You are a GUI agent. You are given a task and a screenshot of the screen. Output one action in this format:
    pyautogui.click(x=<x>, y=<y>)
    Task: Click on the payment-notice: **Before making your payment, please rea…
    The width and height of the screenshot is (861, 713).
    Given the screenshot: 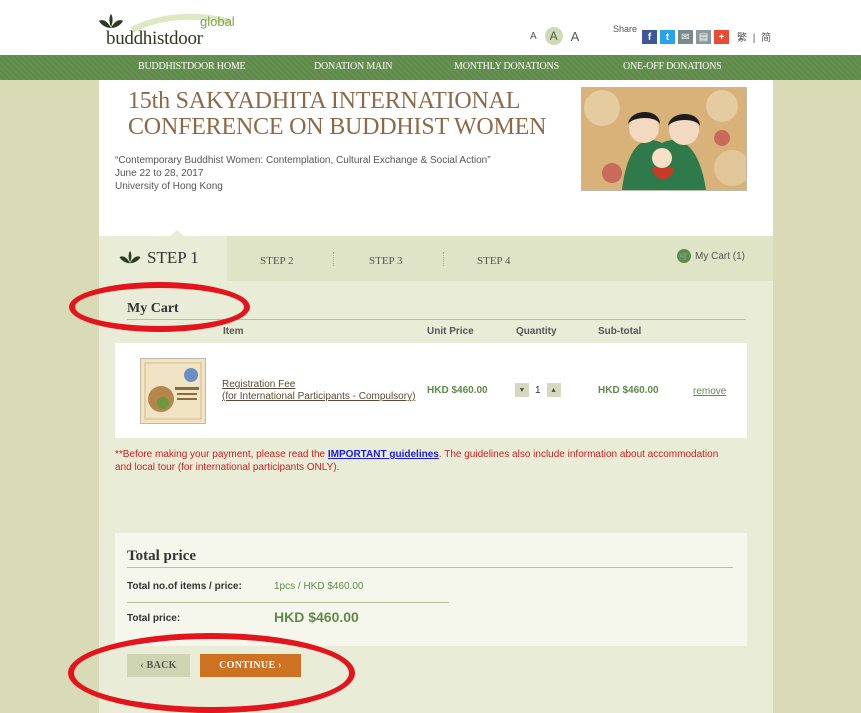 What is the action you would take?
    pyautogui.click(x=425, y=461)
    